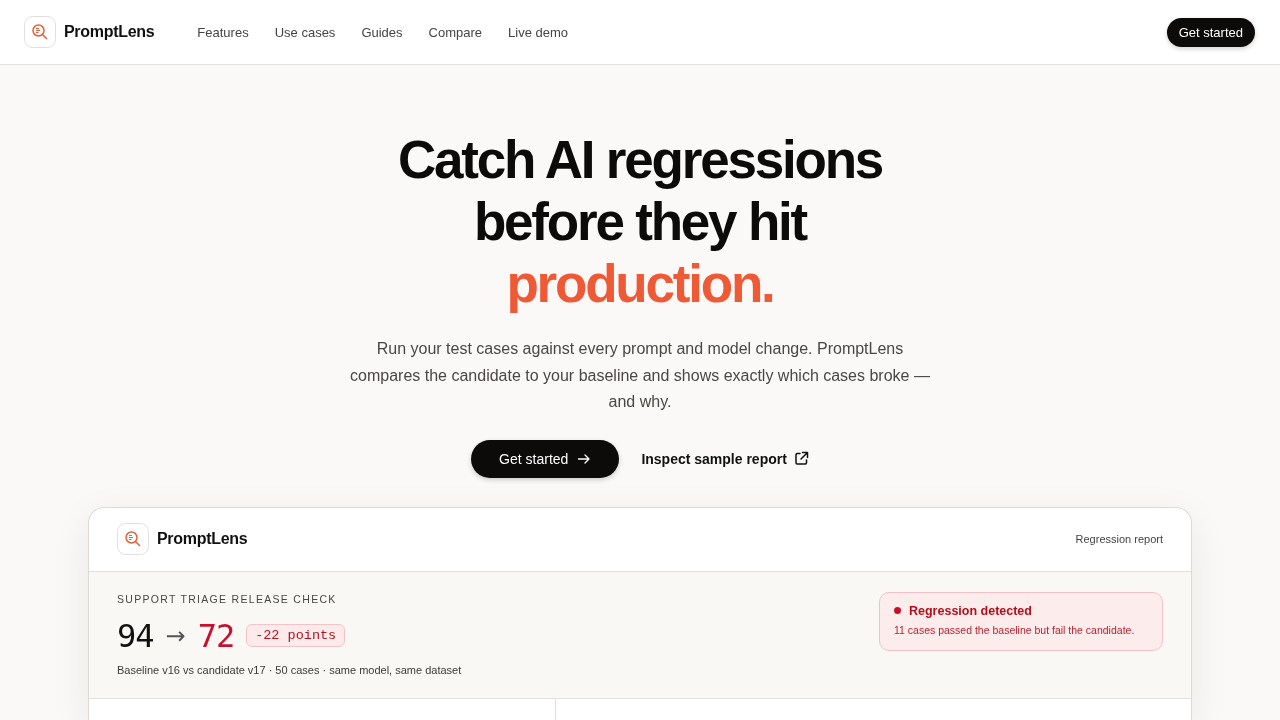  What do you see at coordinates (223, 32) in the screenshot?
I see `nav-link: Features` at bounding box center [223, 32].